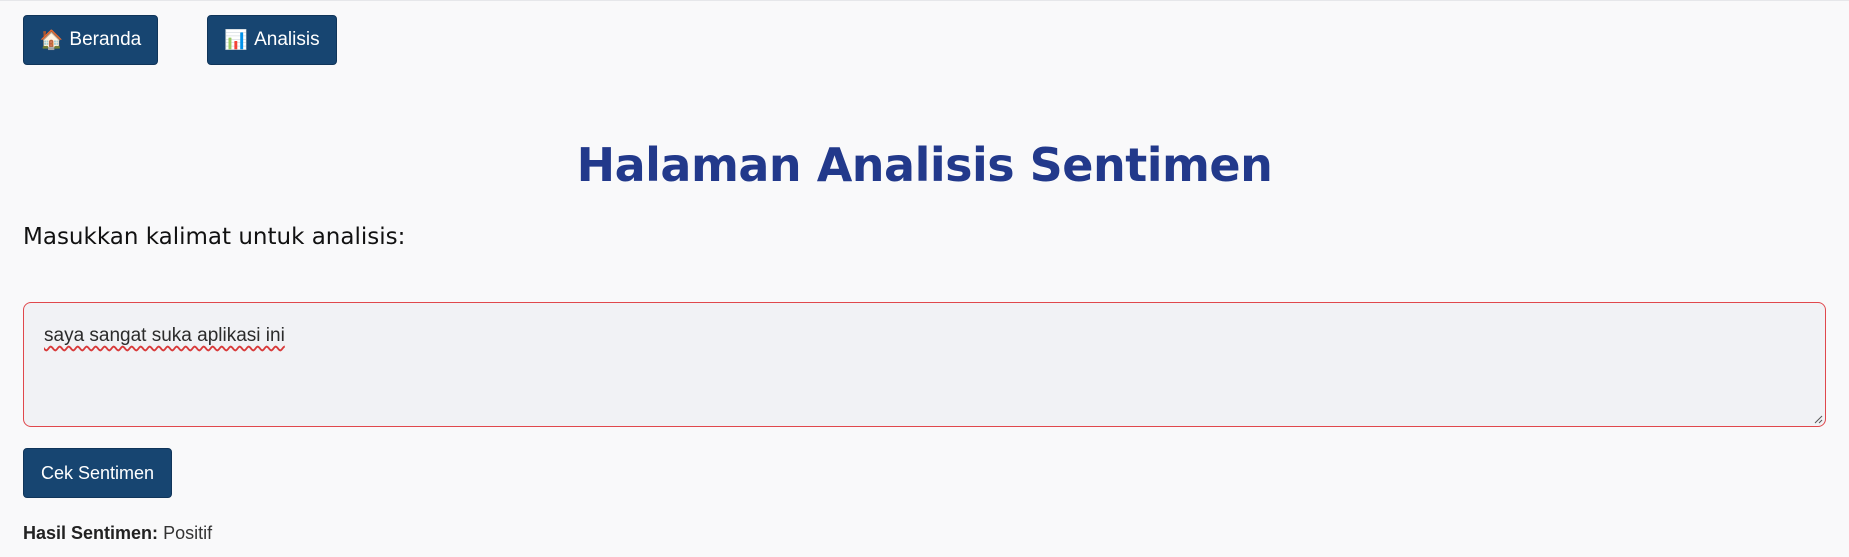 This screenshot has width=1849, height=557. I want to click on check-sentiment-button: Cek Sentimen, so click(97, 473).